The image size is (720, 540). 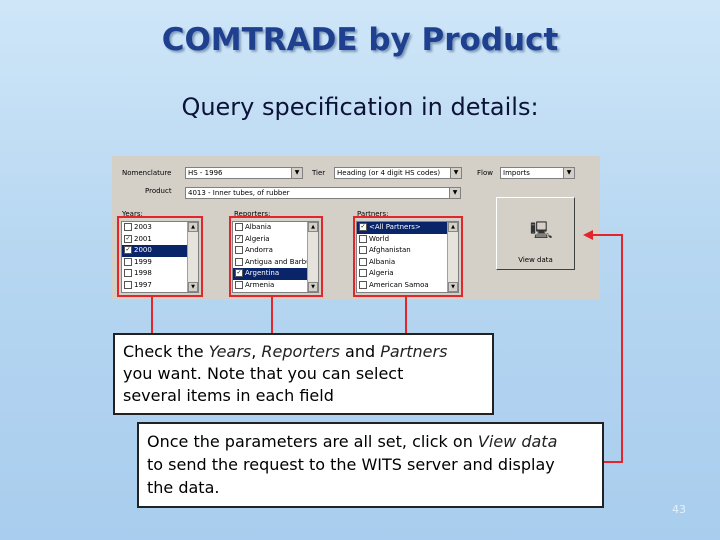 What do you see at coordinates (679, 509) in the screenshot?
I see `page-number: 43` at bounding box center [679, 509].